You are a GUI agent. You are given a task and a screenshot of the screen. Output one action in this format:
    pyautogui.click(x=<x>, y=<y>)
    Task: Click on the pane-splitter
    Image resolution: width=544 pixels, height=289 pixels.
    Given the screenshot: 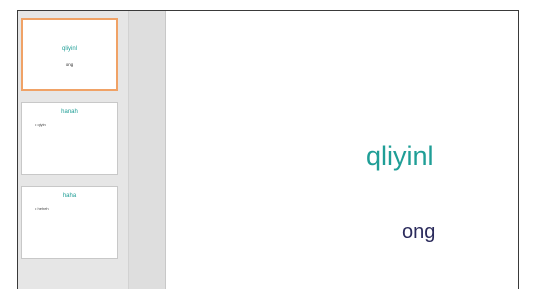 What is the action you would take?
    pyautogui.click(x=147, y=150)
    